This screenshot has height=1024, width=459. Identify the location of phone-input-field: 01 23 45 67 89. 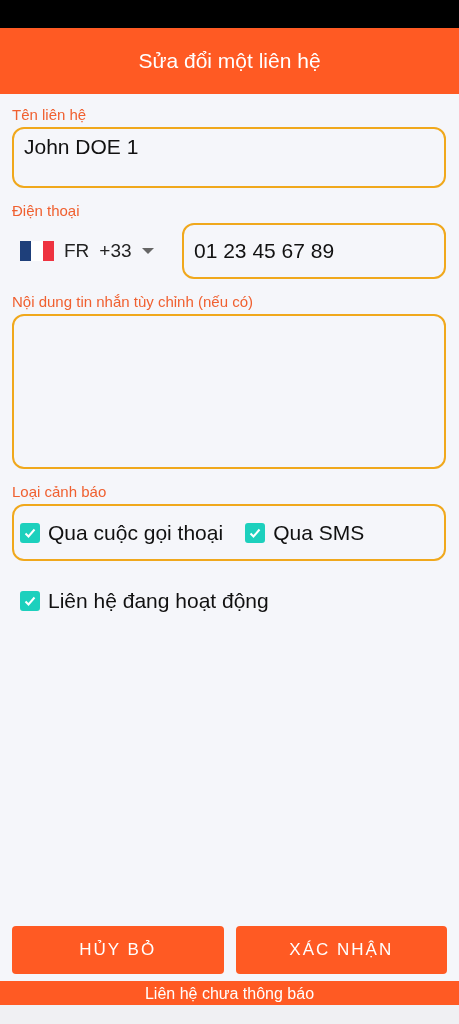
(314, 251).